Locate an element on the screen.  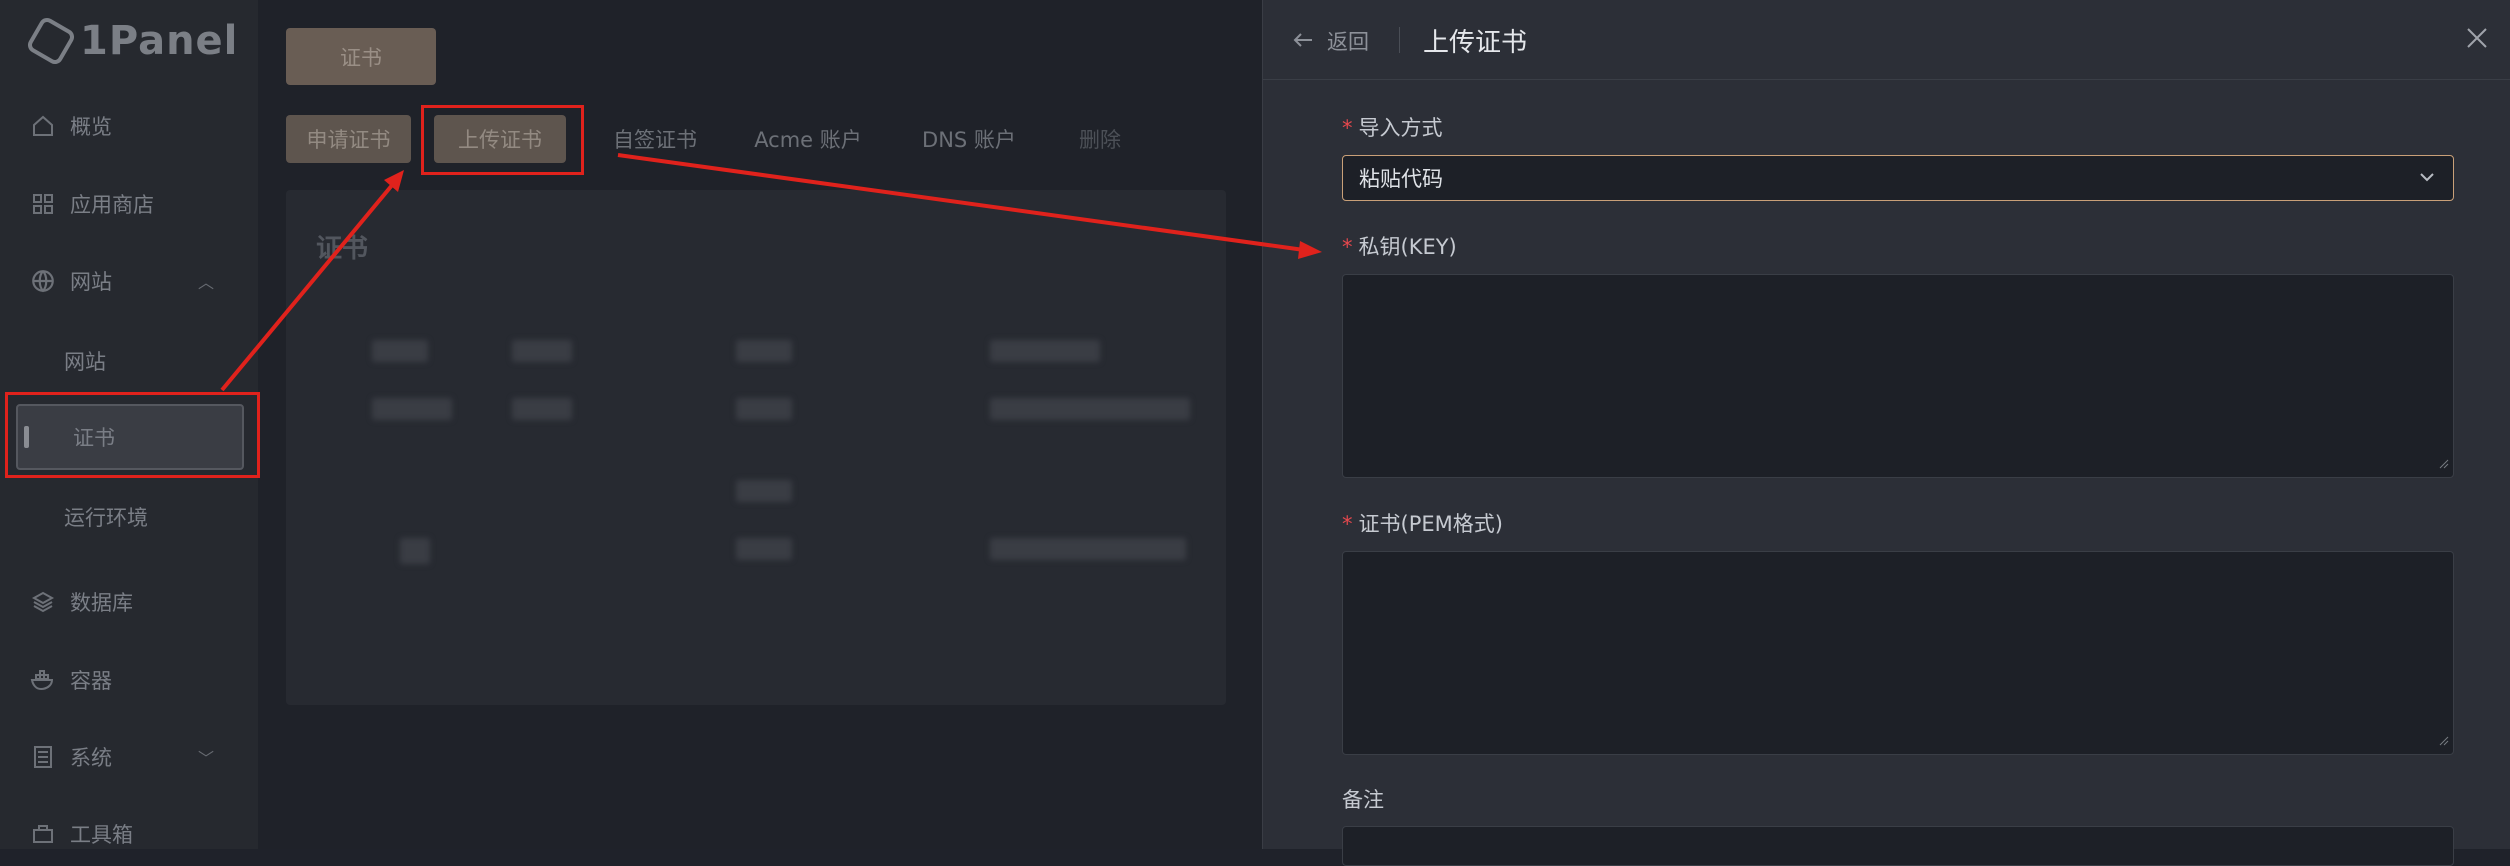
sidebar-item-label: 系统 is located at coordinates (91, 758).